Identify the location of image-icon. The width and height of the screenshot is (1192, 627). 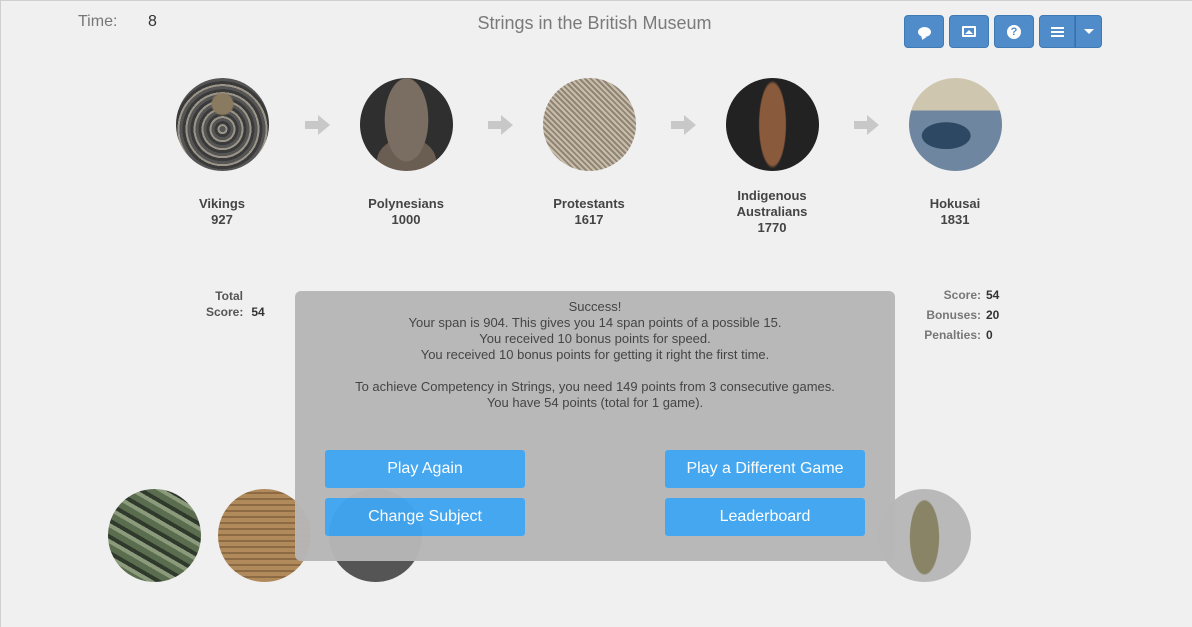
(969, 31).